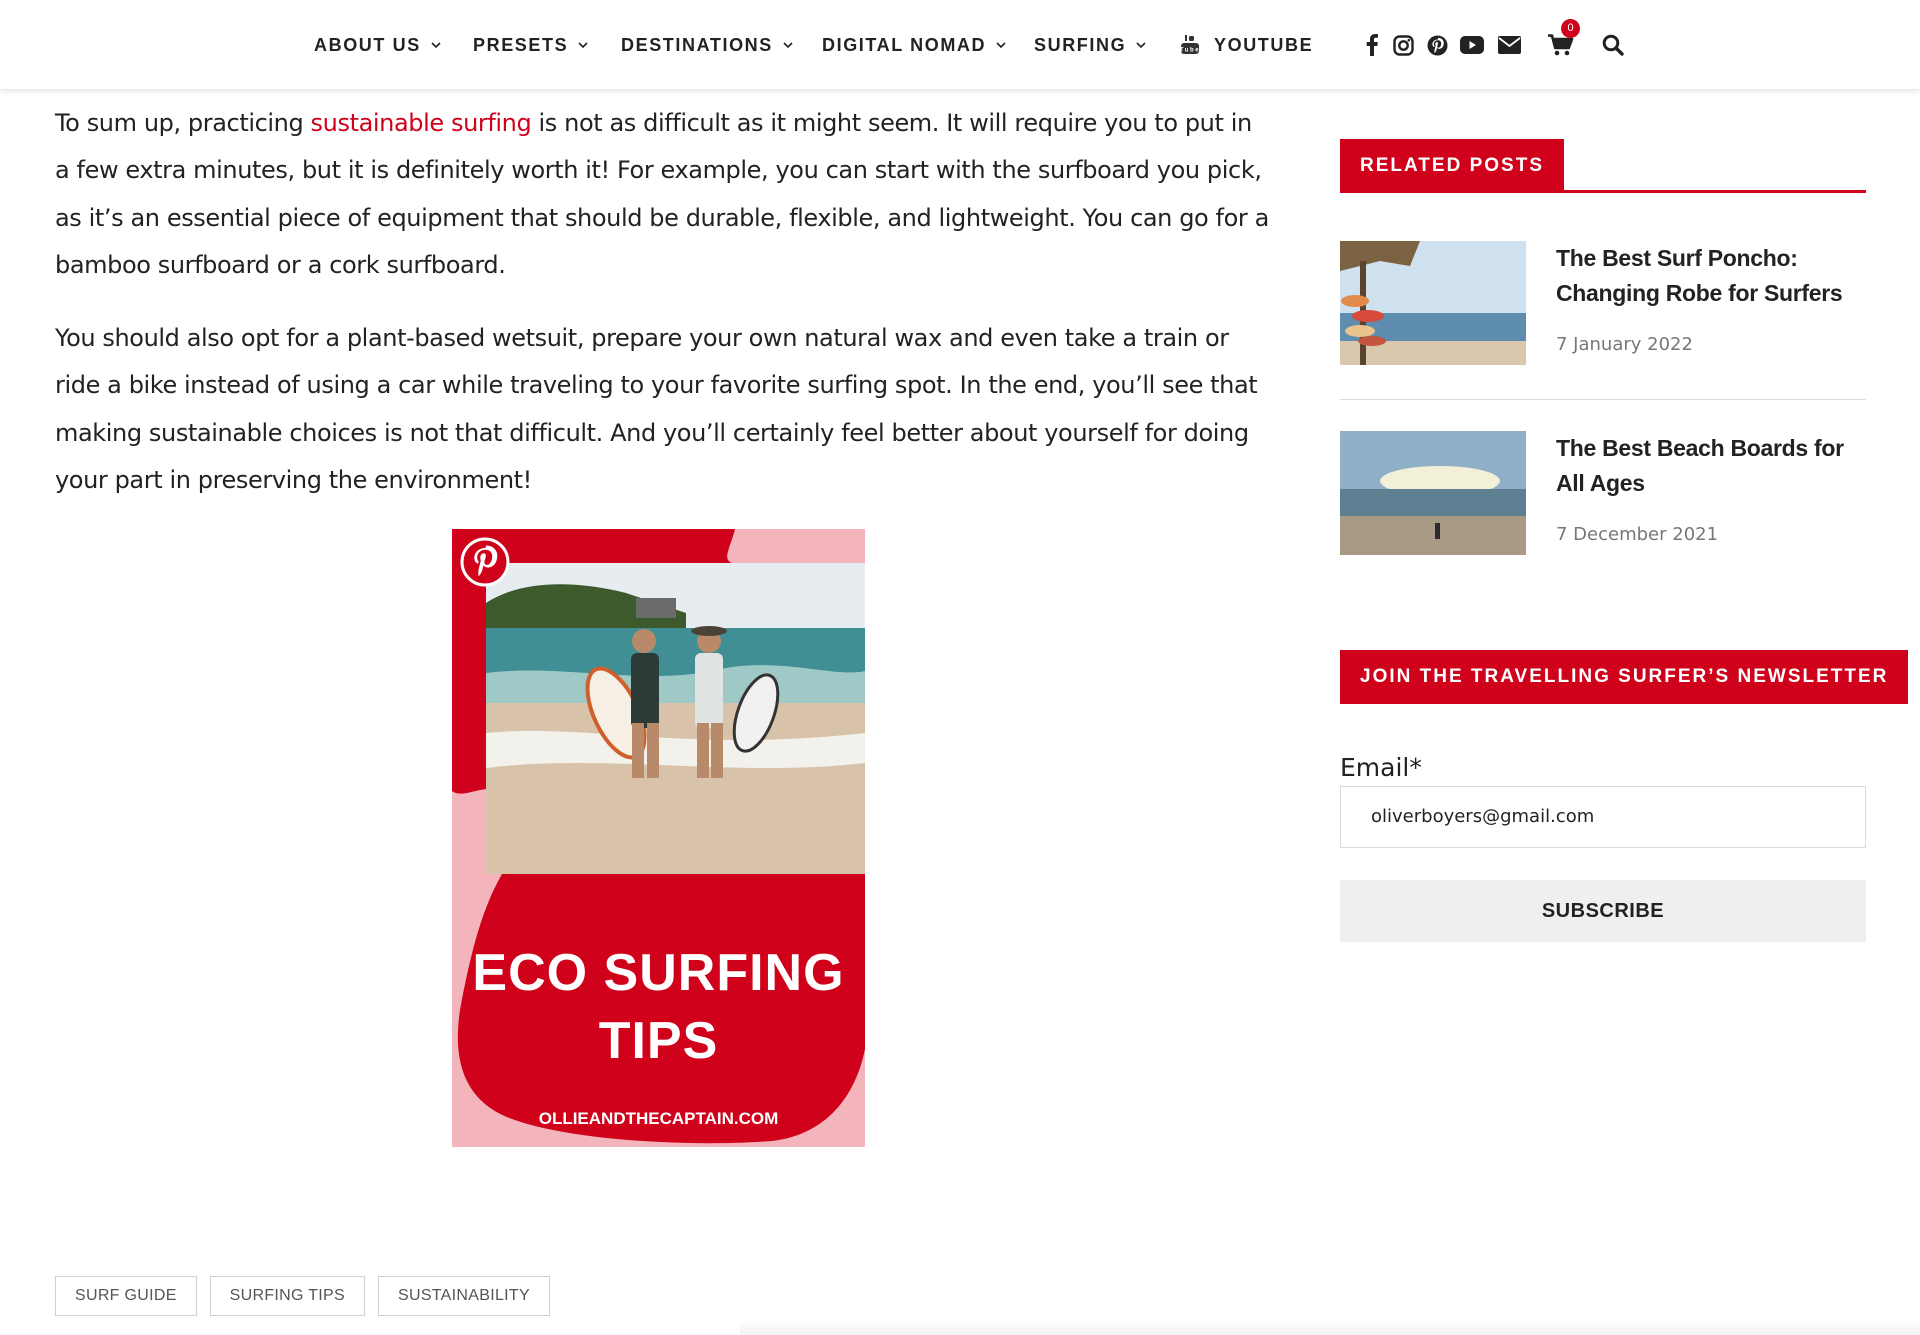 The height and width of the screenshot is (1335, 1920). I want to click on instagram-icon, so click(1403, 45).